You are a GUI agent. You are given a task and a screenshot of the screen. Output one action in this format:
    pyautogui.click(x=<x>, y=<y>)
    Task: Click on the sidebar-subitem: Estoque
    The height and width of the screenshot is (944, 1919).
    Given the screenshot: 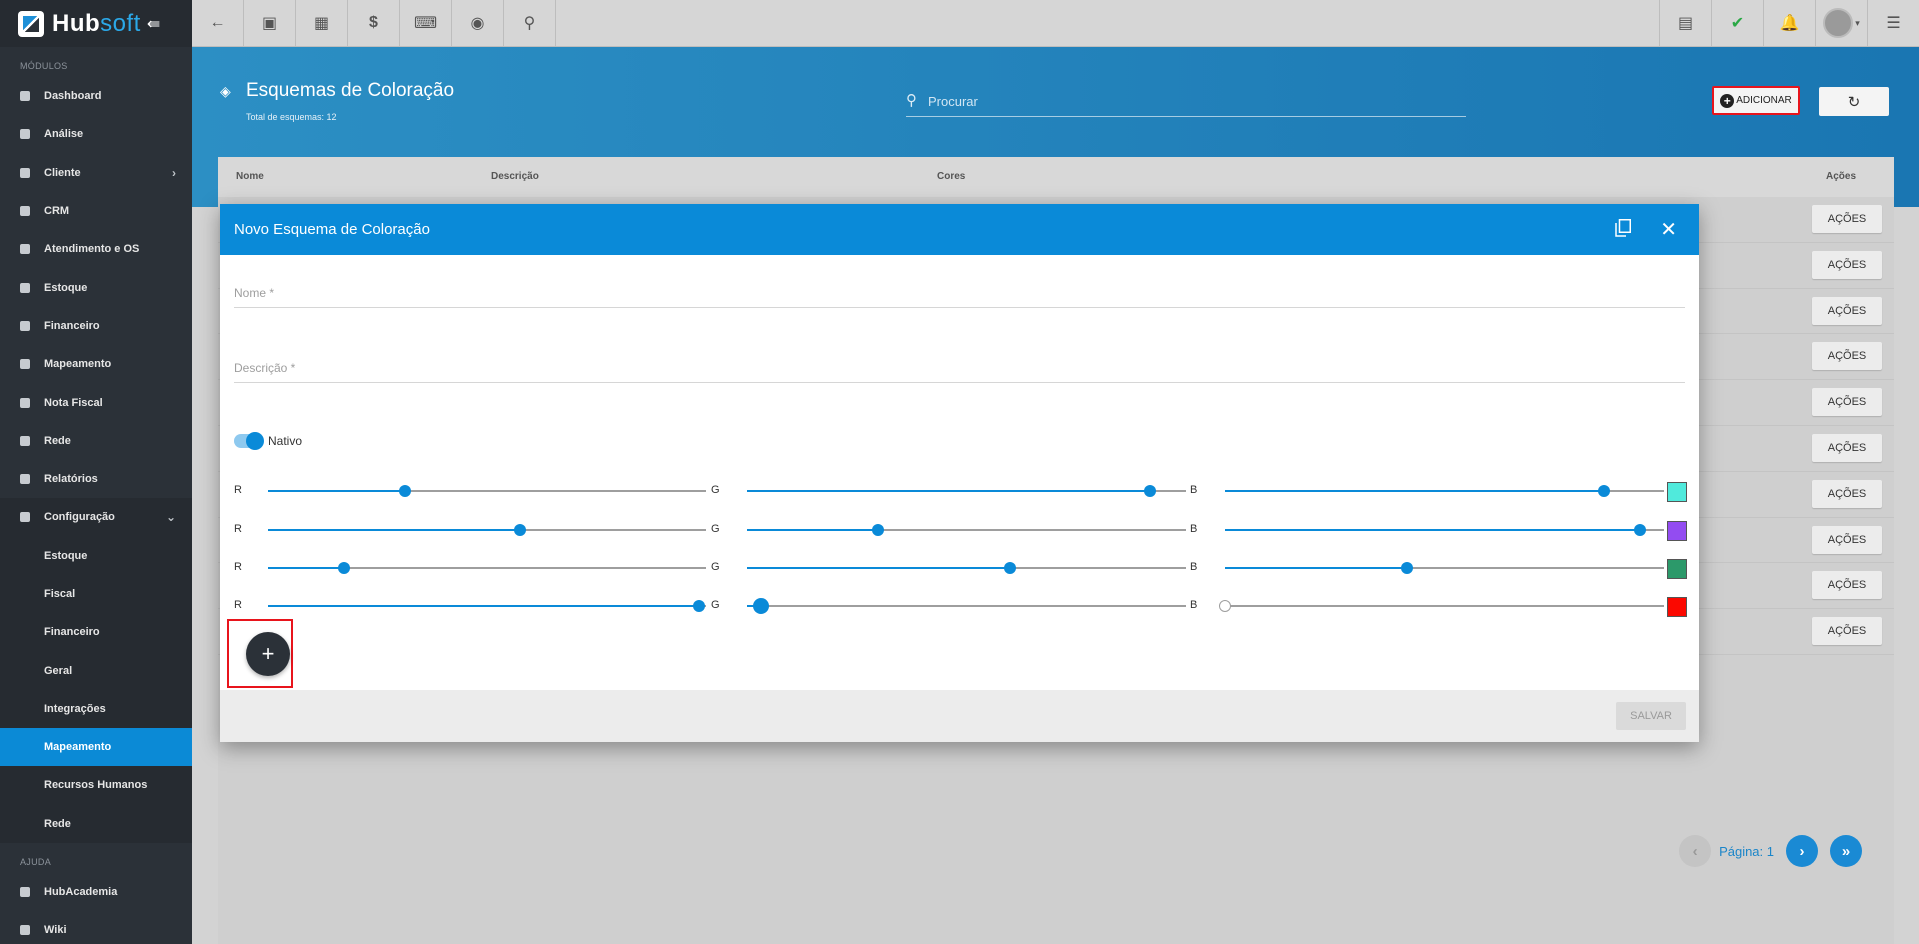 What is the action you would take?
    pyautogui.click(x=96, y=555)
    